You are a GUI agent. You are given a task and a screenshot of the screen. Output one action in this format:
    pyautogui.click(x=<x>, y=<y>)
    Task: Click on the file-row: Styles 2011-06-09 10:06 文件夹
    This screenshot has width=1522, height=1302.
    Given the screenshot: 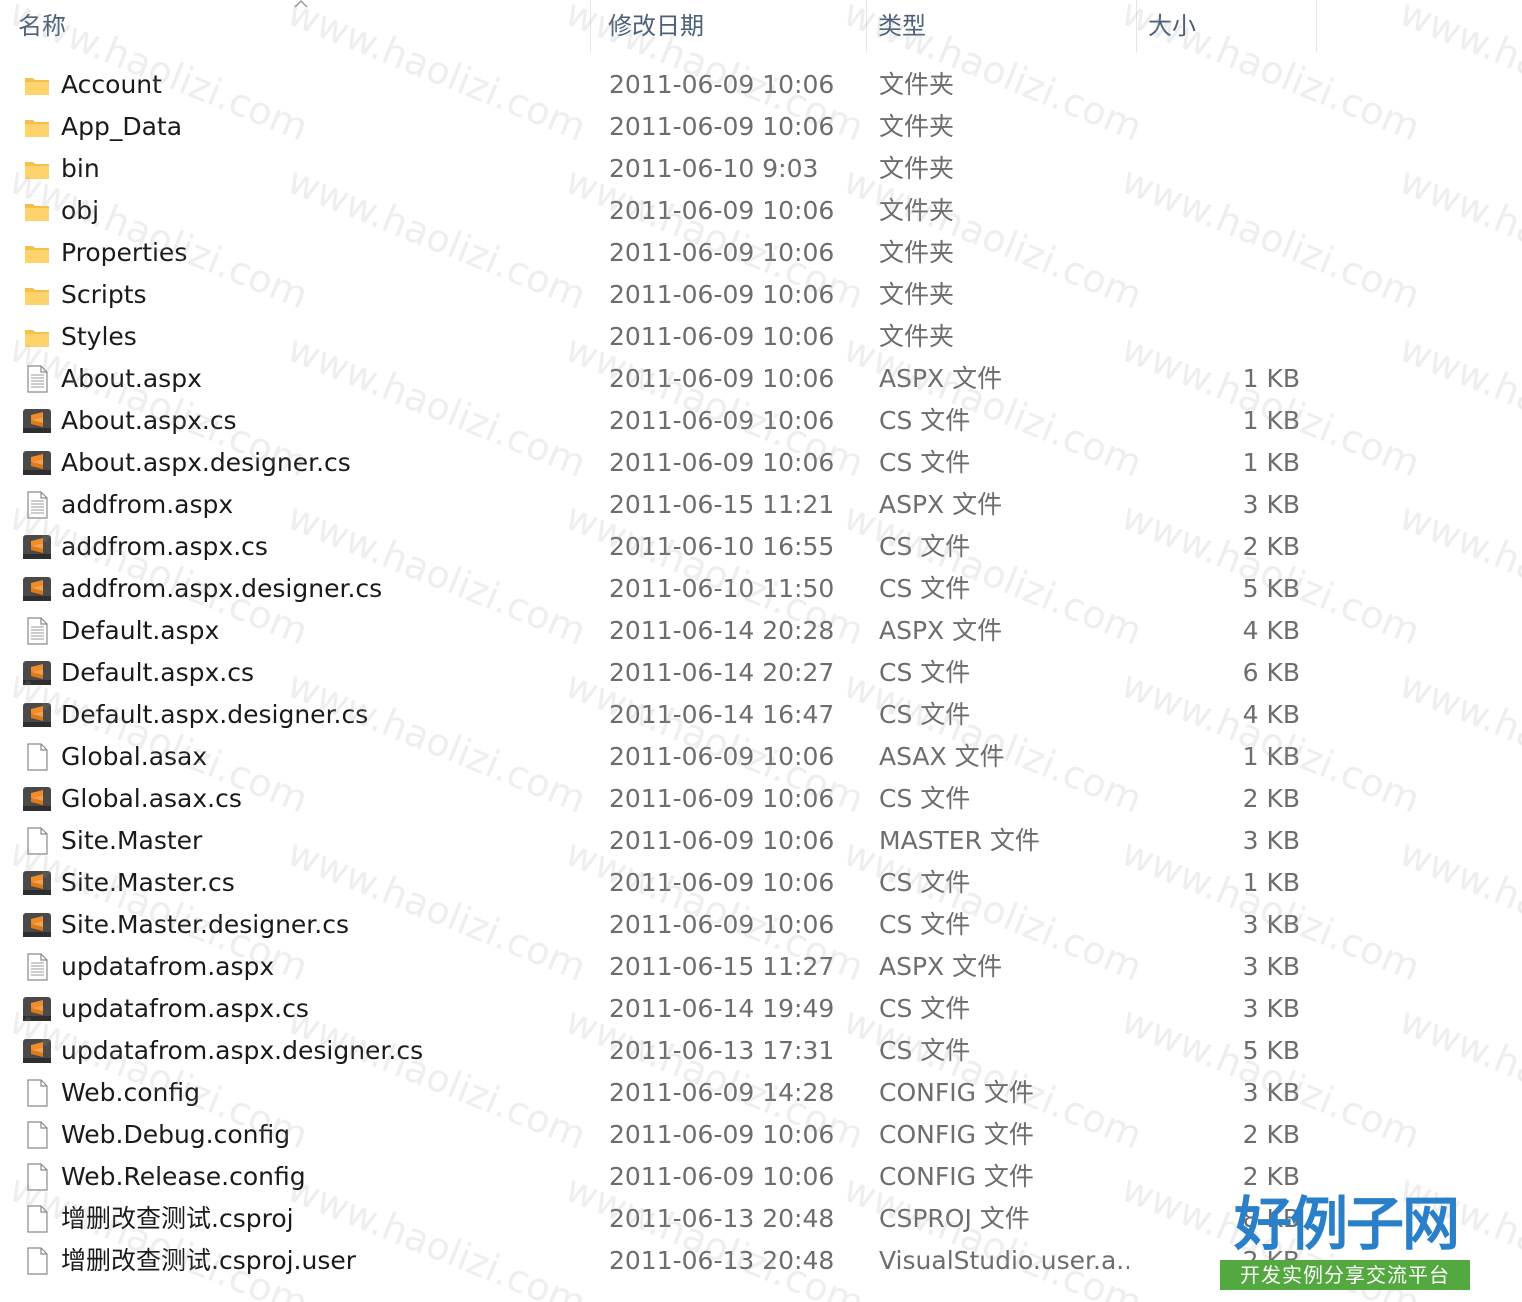 What is the action you would take?
    pyautogui.click(x=761, y=337)
    